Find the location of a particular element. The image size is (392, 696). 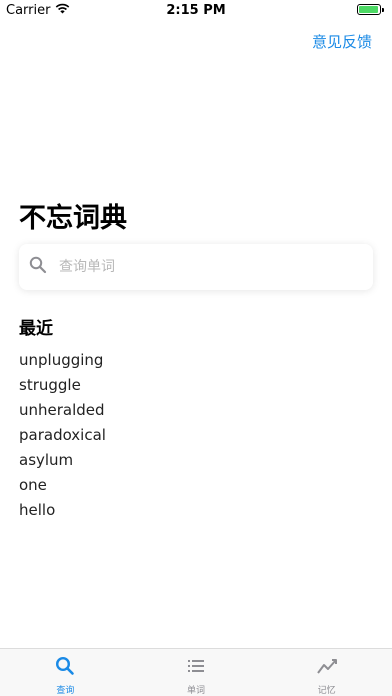

tab-memory: 记忆 is located at coordinates (326, 672).